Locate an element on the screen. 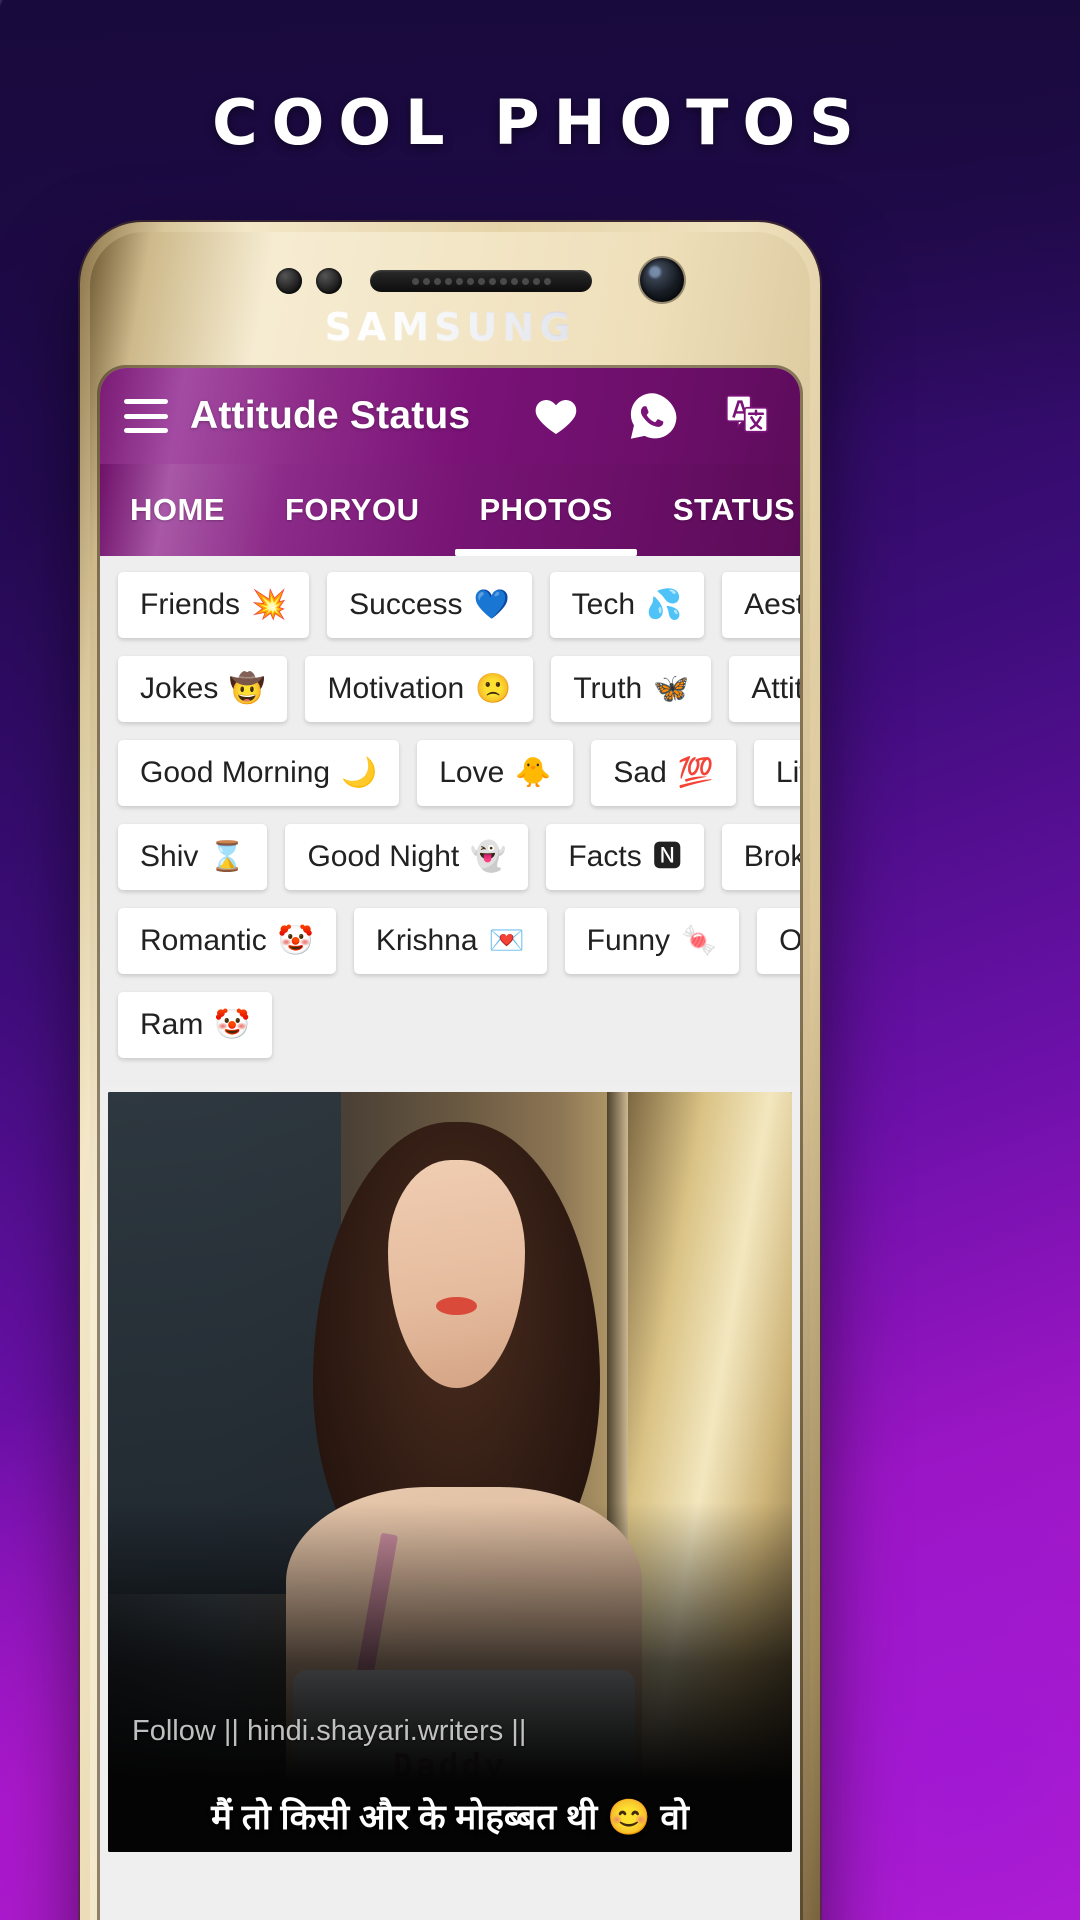  category-chip-truth: Truth 🦋 is located at coordinates (631, 689).